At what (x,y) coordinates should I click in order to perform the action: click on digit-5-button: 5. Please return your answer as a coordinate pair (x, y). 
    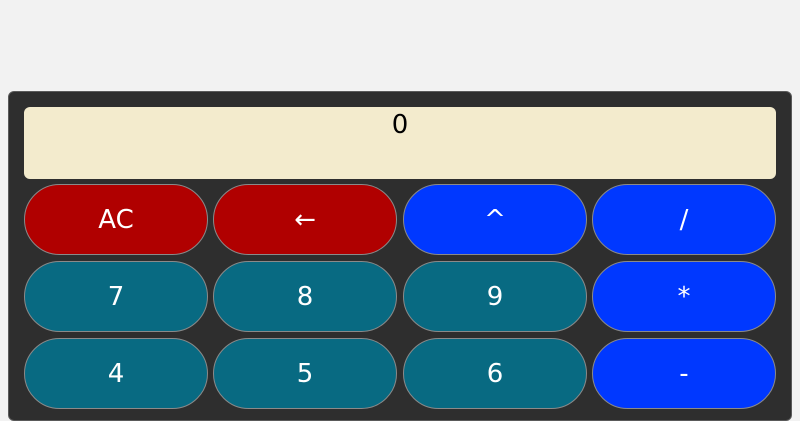
    Looking at the image, I should click on (305, 373).